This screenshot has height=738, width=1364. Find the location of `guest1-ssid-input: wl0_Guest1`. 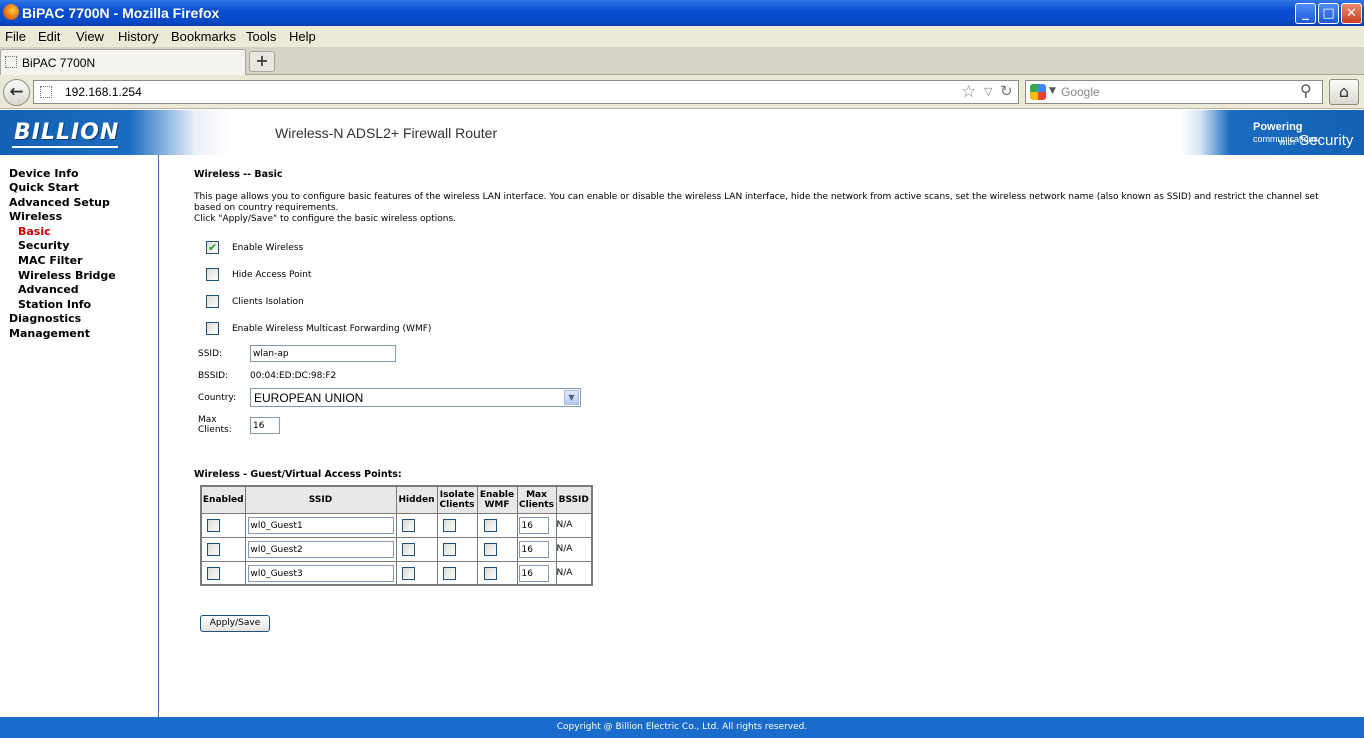

guest1-ssid-input: wl0_Guest1 is located at coordinates (320, 525).